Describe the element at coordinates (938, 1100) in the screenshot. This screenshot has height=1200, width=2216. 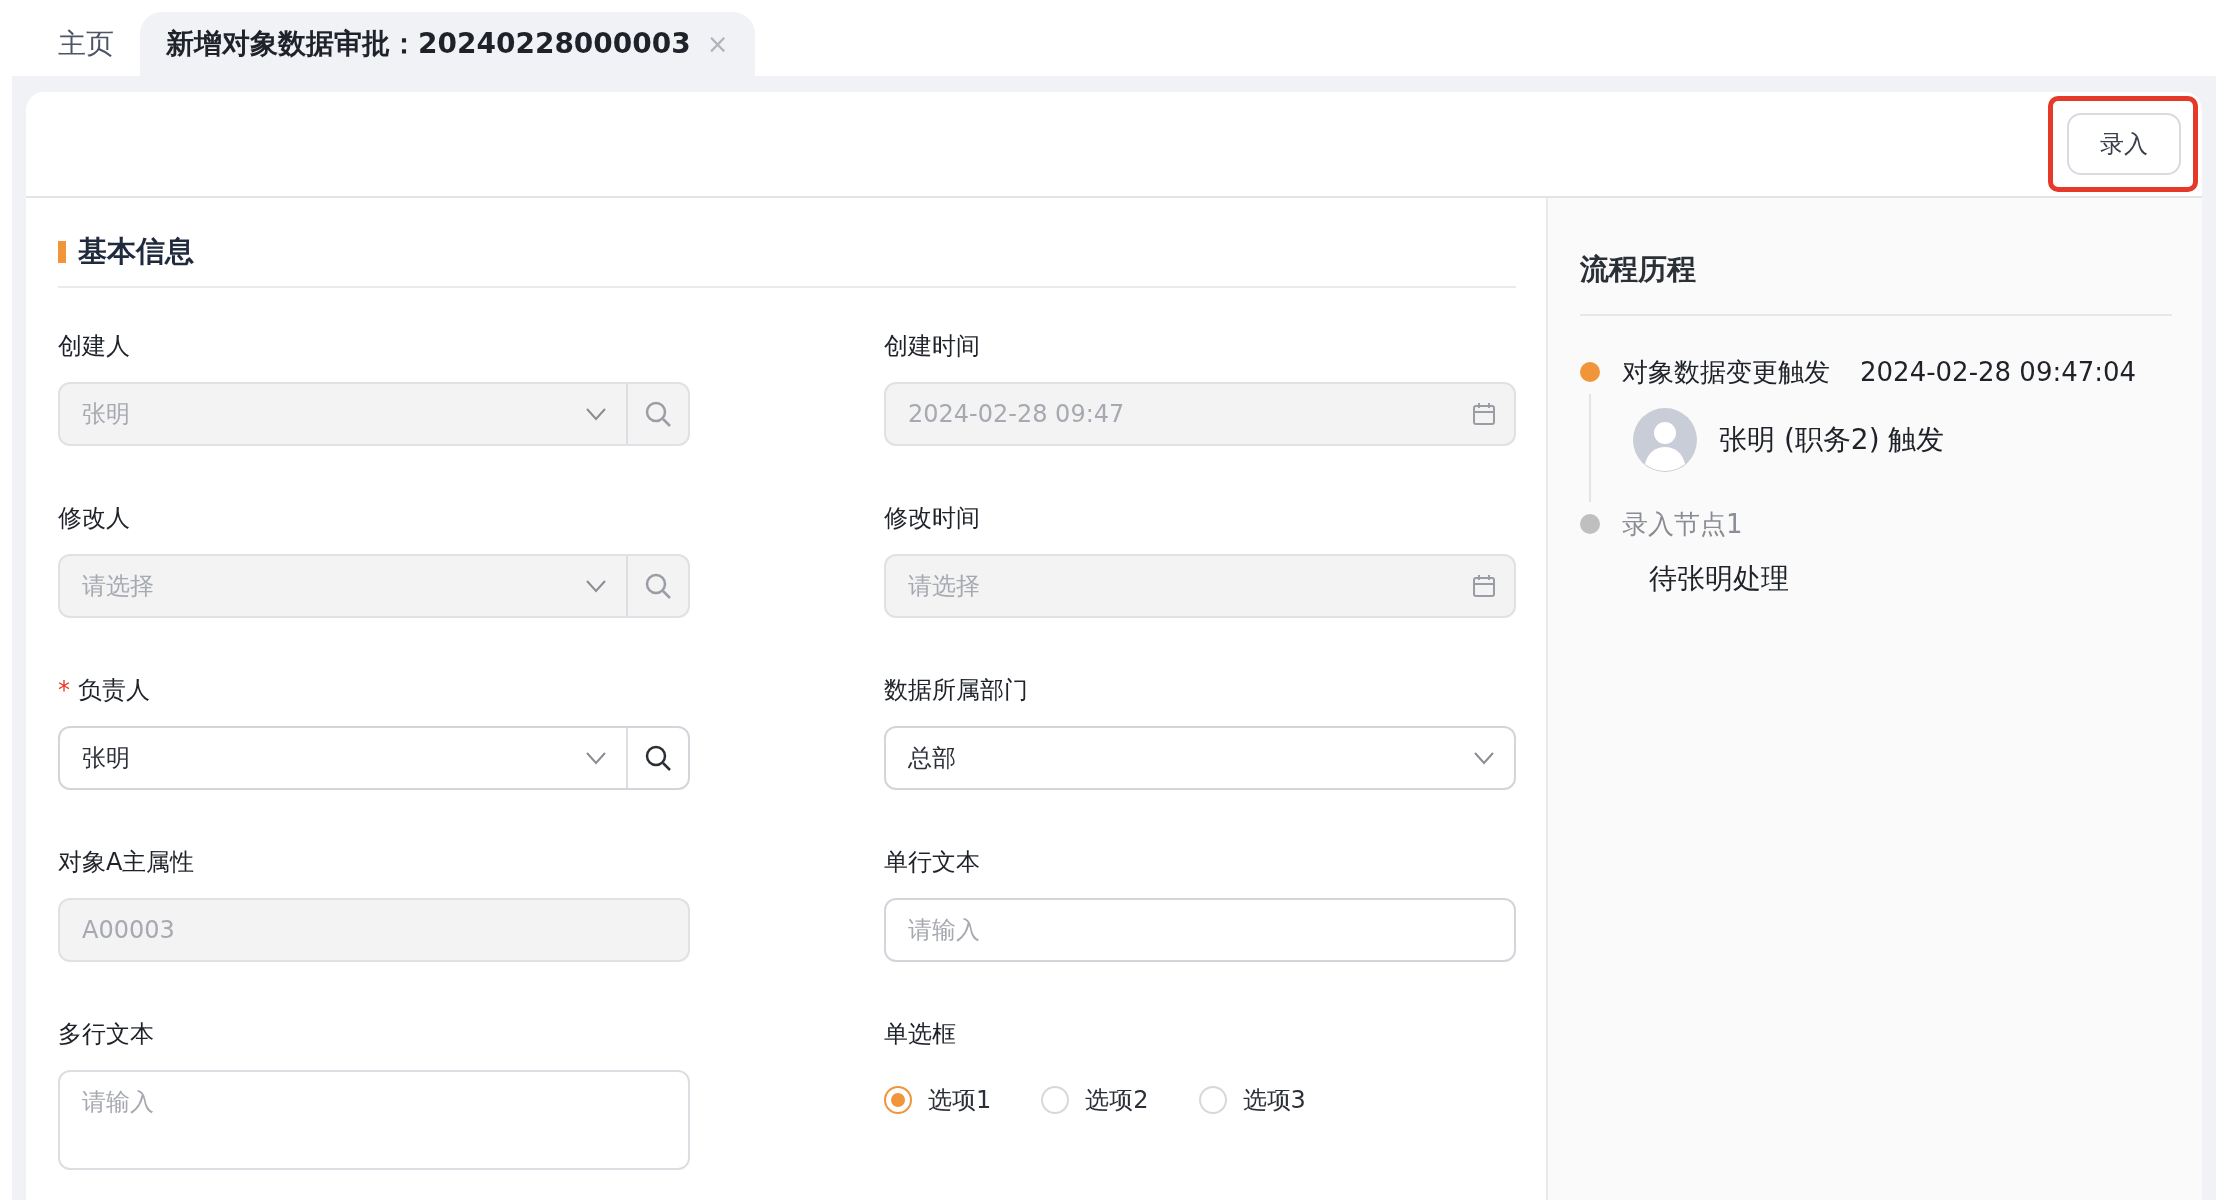
I see `radio-option: 选项1` at that location.